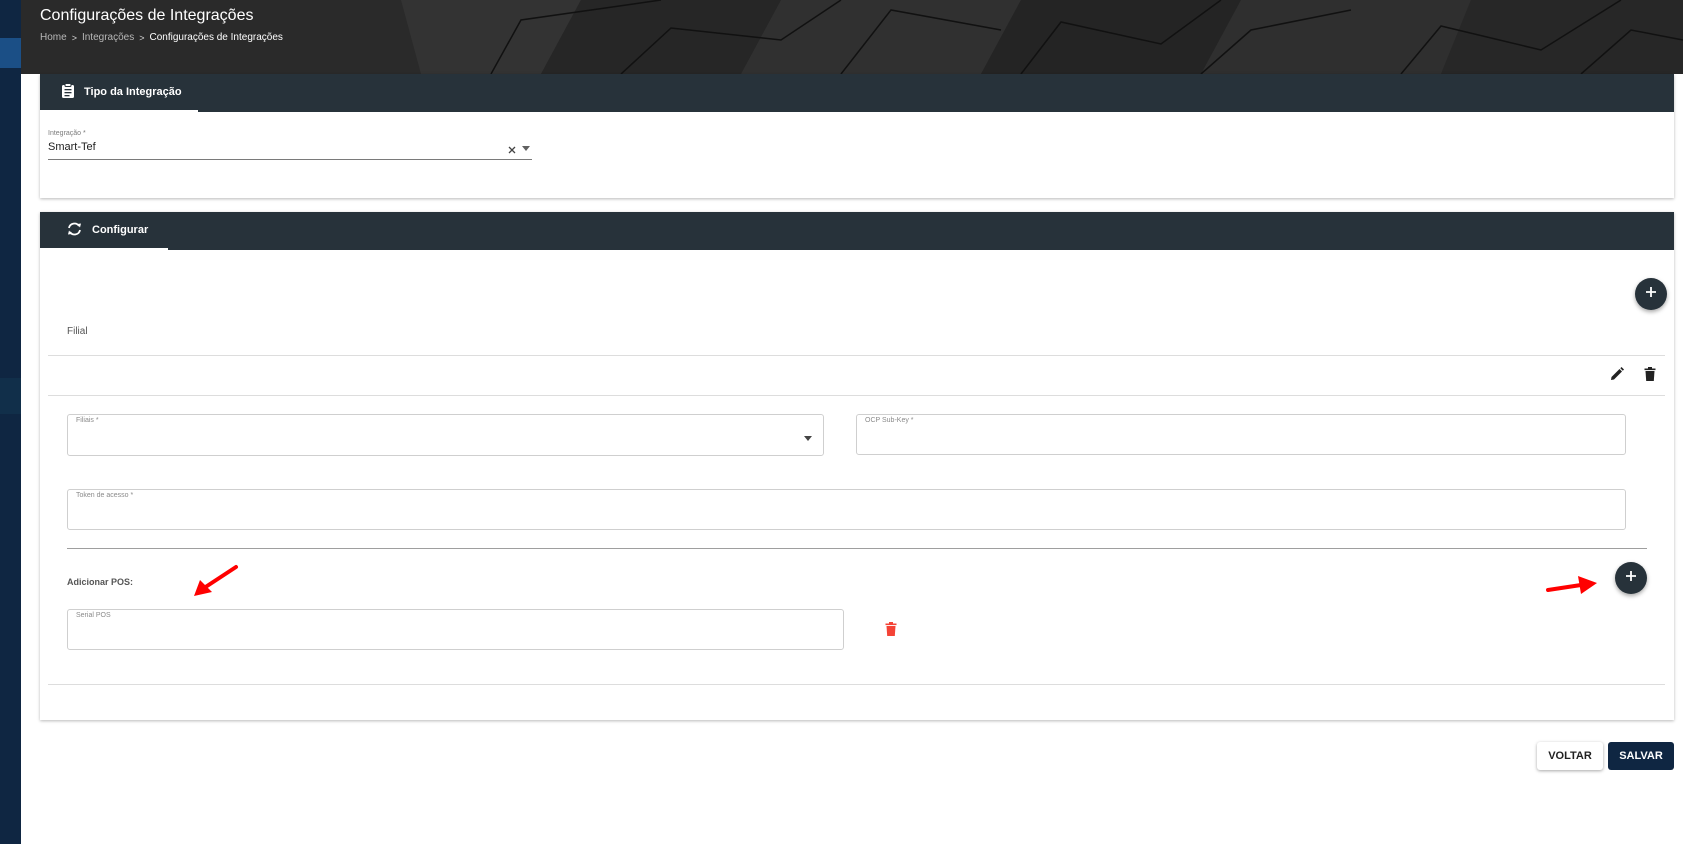 The width and height of the screenshot is (1683, 844). I want to click on serial-pos-label: Serial POS, so click(93, 615).